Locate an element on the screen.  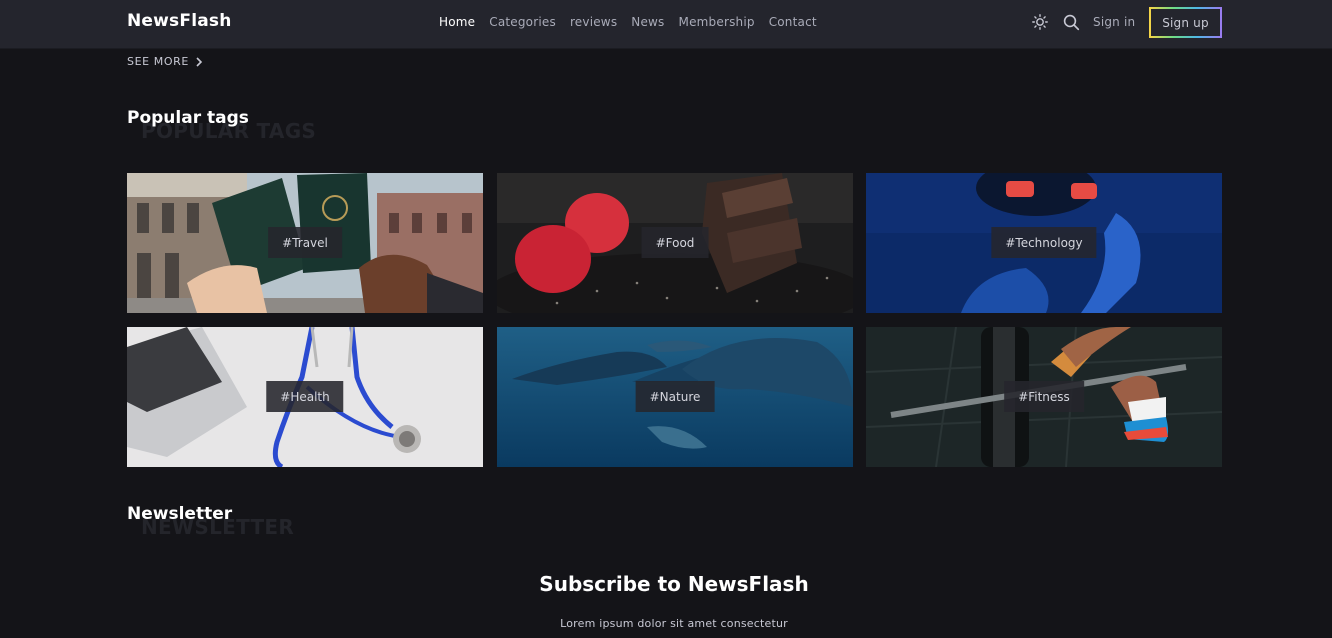
tag-label-food: #Food is located at coordinates (675, 242).